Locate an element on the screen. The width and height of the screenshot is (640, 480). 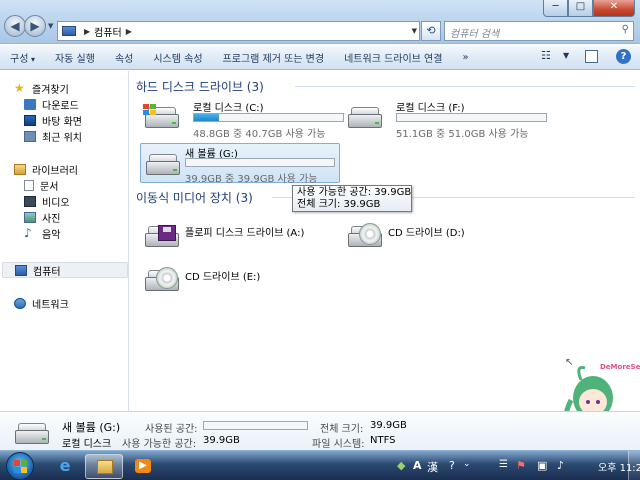
detail-used-label: 사용된 공간: is located at coordinates (171, 429).